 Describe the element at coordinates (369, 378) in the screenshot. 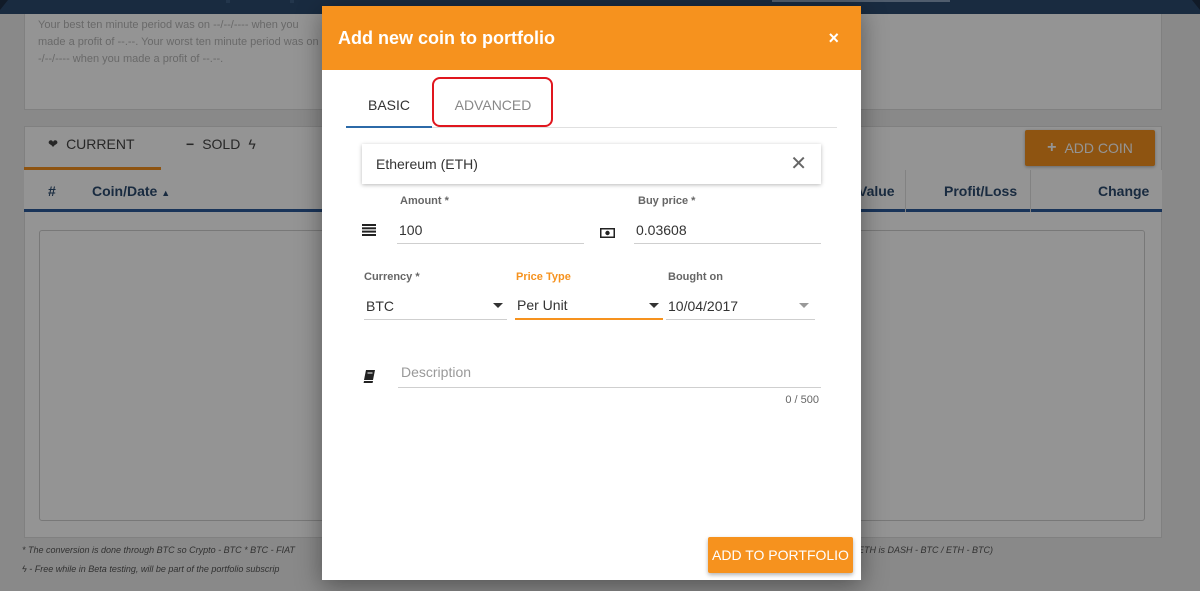

I see `book-icon` at that location.